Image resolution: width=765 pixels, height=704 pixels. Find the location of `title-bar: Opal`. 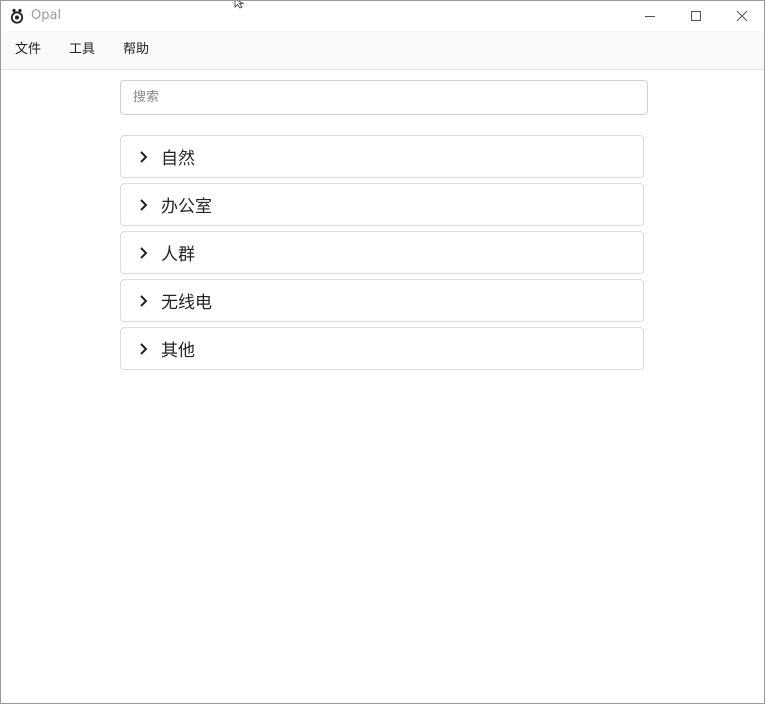

title-bar: Opal is located at coordinates (382, 16).